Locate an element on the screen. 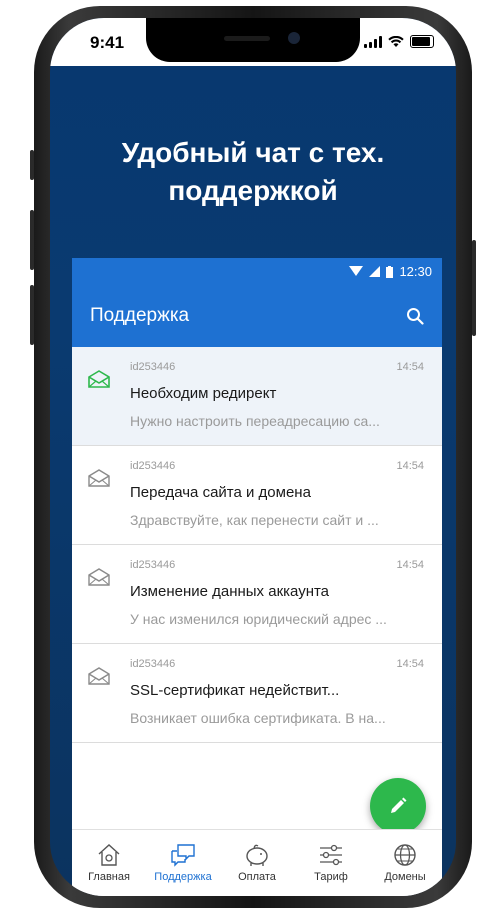 This screenshot has width=491, height=914. nav-item-payment: Оплата is located at coordinates (257, 863).